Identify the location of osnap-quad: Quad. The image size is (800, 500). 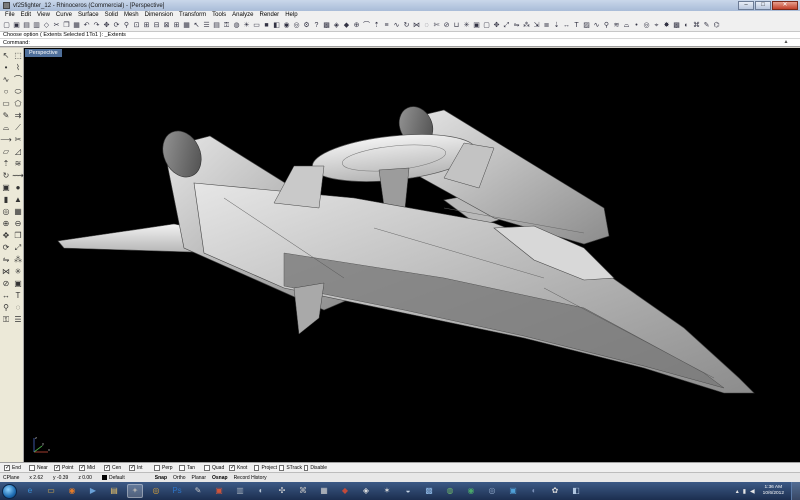
(215, 468).